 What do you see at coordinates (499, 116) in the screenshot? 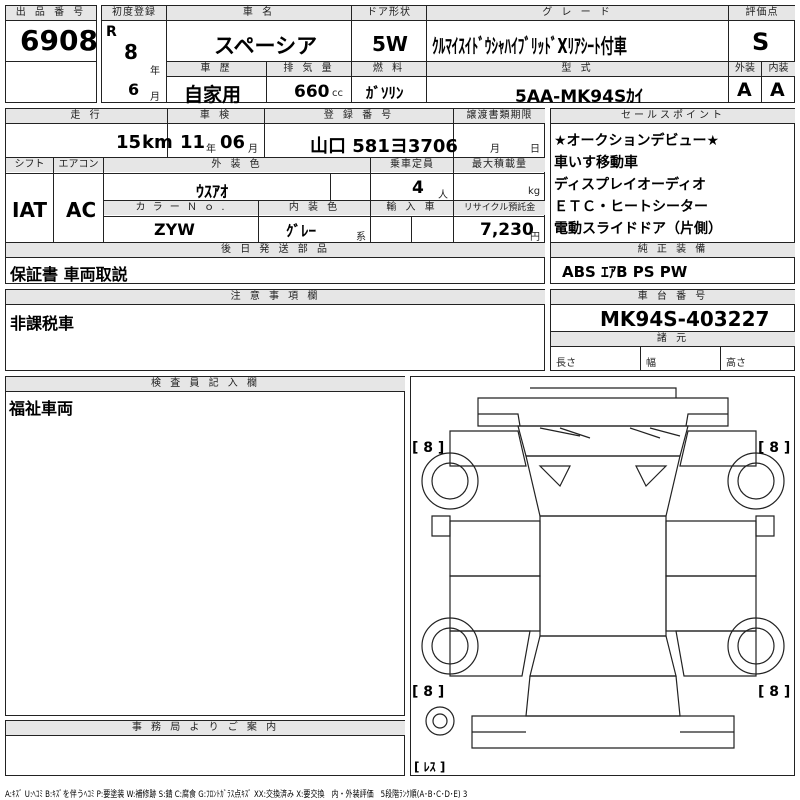
I see `transfer-label: 譲渡書類期限` at bounding box center [499, 116].